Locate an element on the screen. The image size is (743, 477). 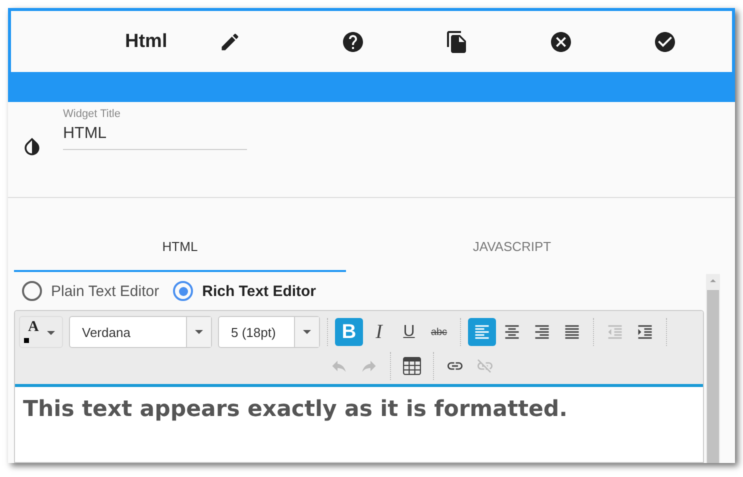
format-button: I is located at coordinates (379, 332).